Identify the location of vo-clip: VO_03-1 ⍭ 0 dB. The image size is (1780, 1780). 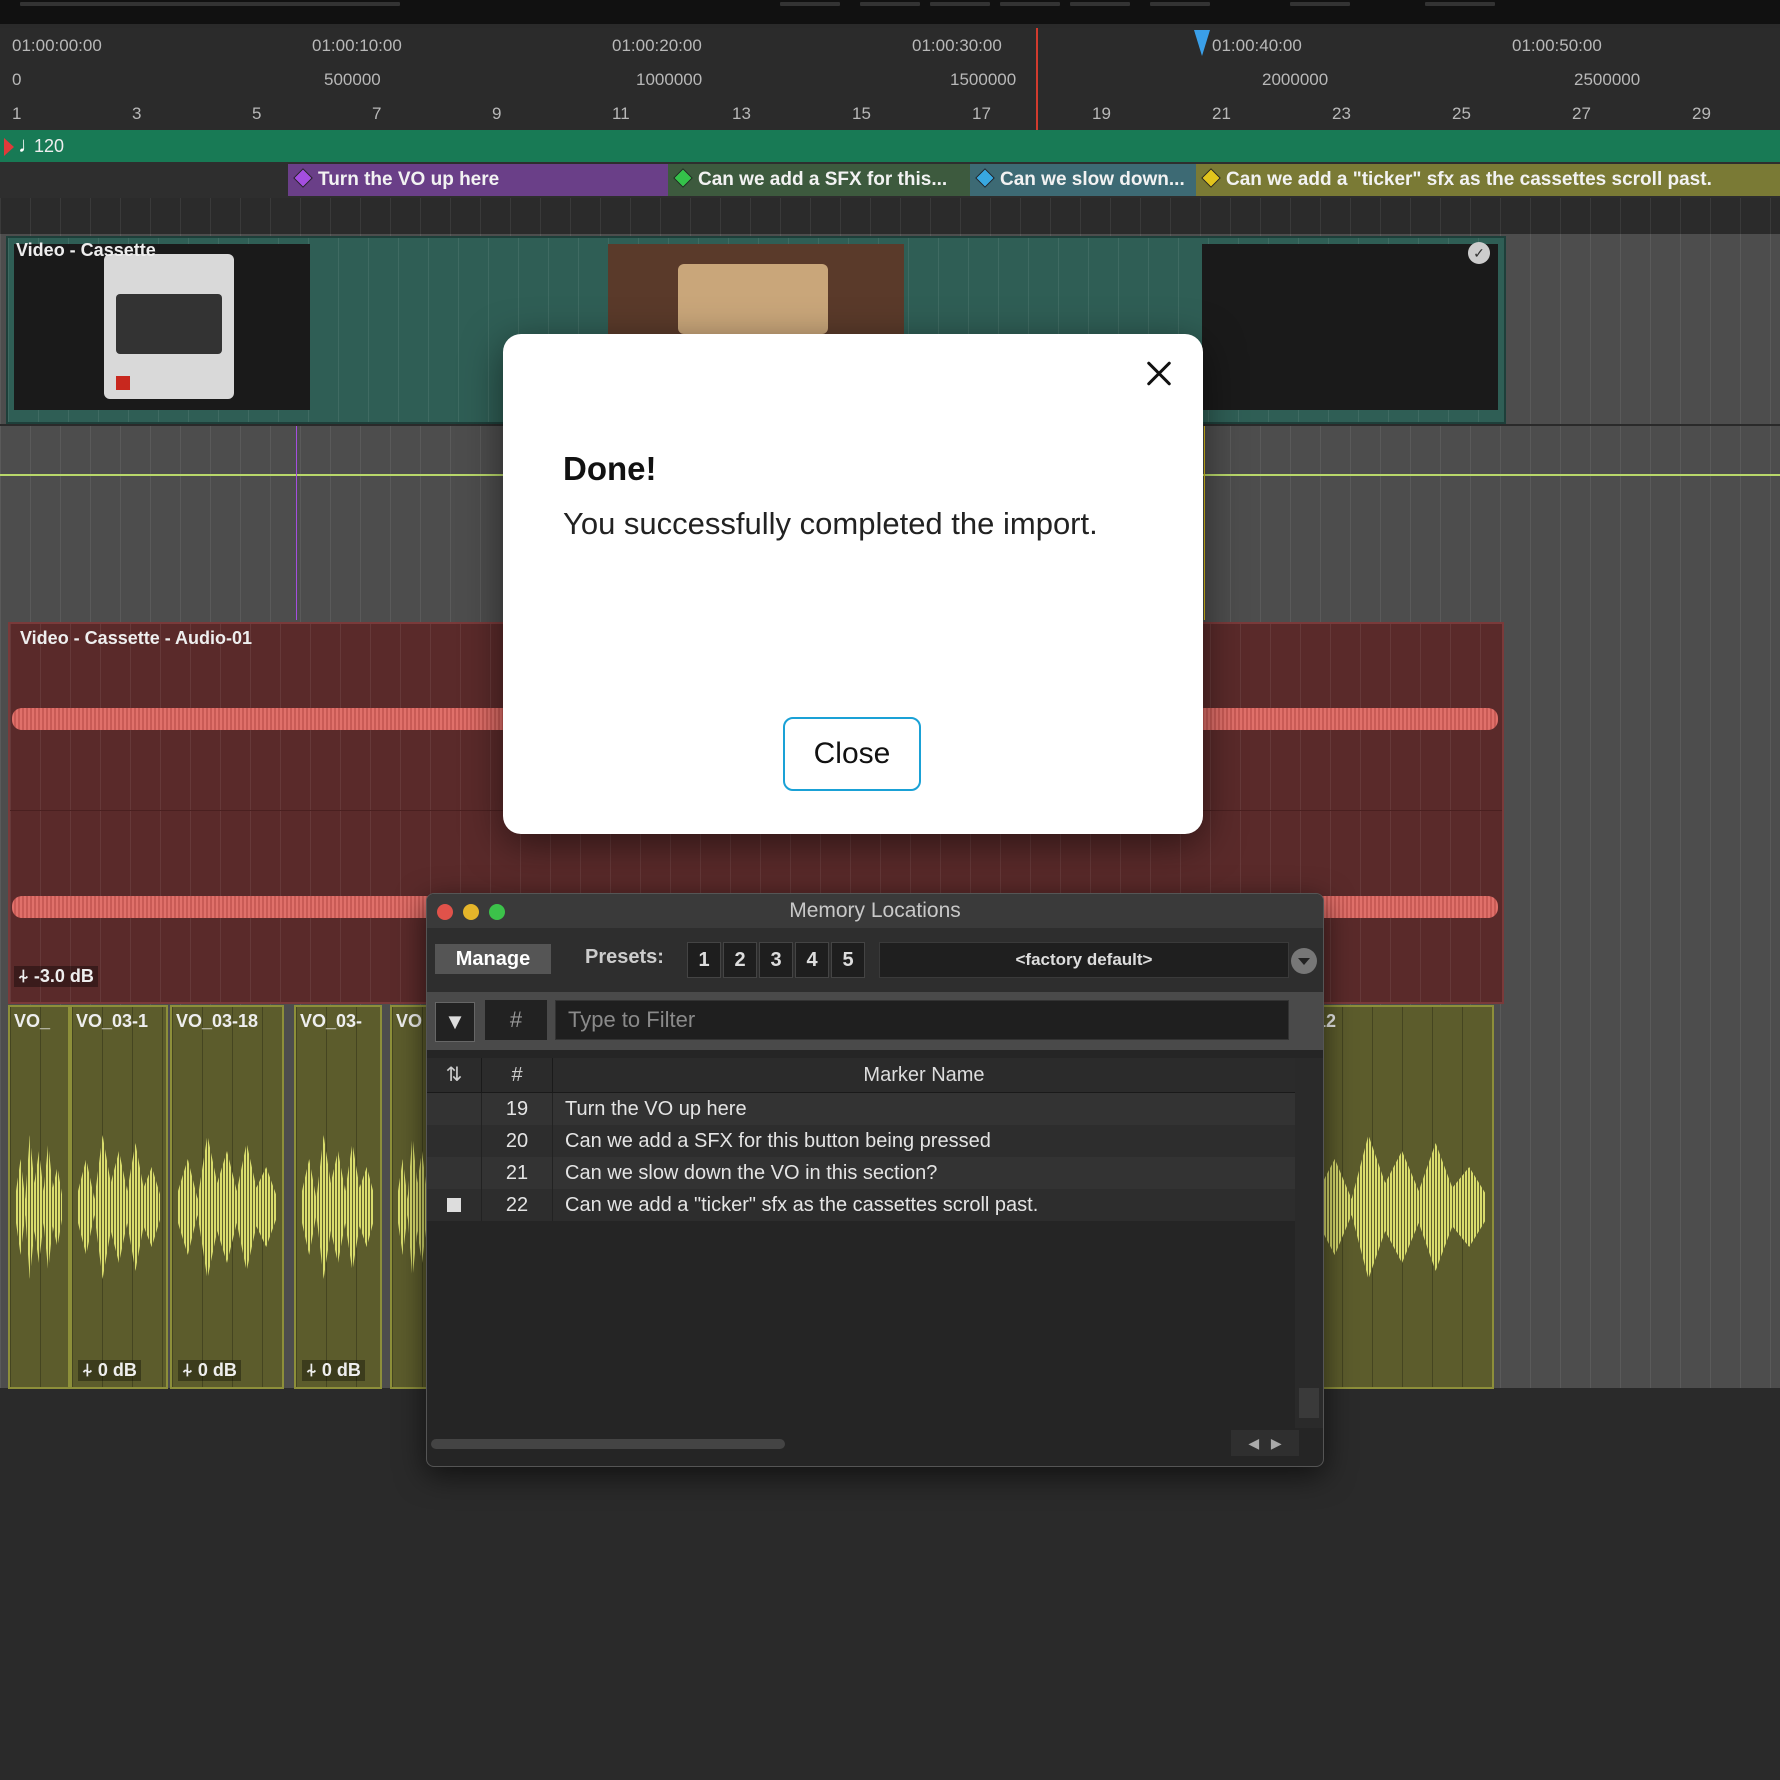
(119, 1197).